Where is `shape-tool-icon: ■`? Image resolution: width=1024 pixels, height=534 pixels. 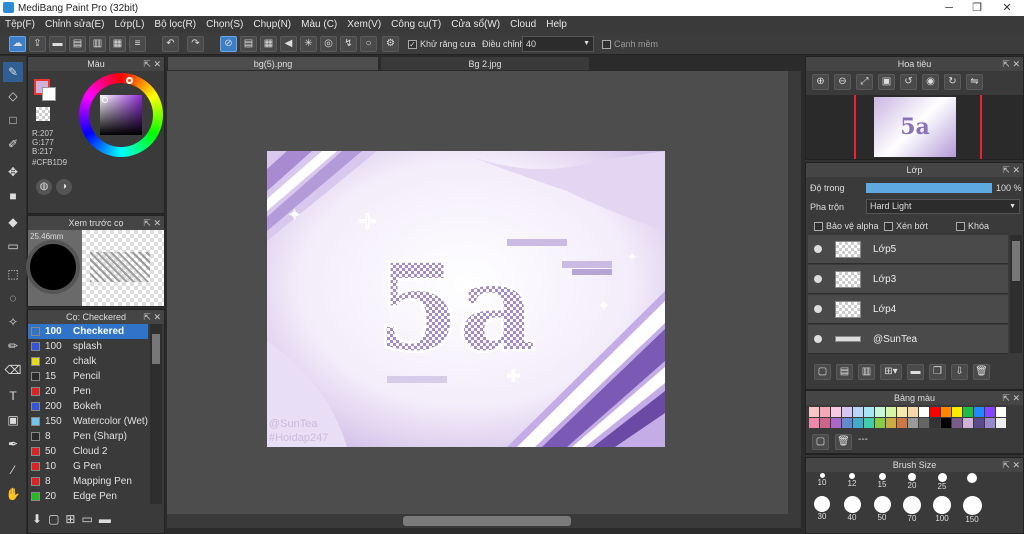
shape-tool-icon: ■ is located at coordinates (13, 196).